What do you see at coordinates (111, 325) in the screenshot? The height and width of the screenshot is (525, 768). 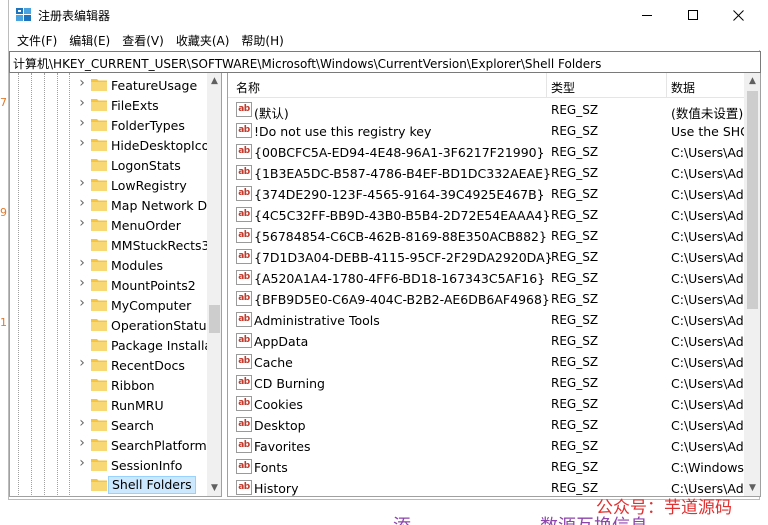 I see `tree-item: OperationStatus` at bounding box center [111, 325].